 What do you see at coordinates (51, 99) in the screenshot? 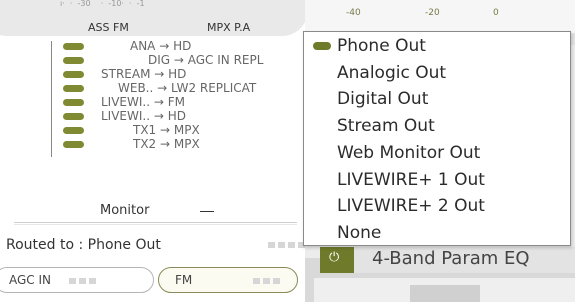
I see `route-tree-line` at bounding box center [51, 99].